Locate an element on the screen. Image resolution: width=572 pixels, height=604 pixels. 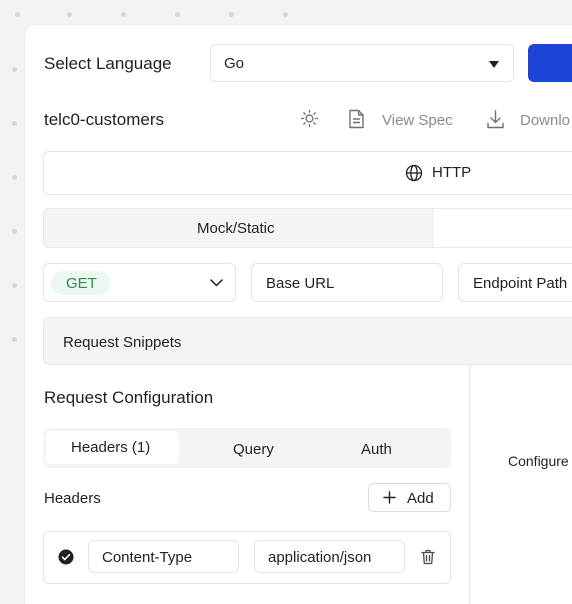
header-value-value: application/json is located at coordinates (320, 557).